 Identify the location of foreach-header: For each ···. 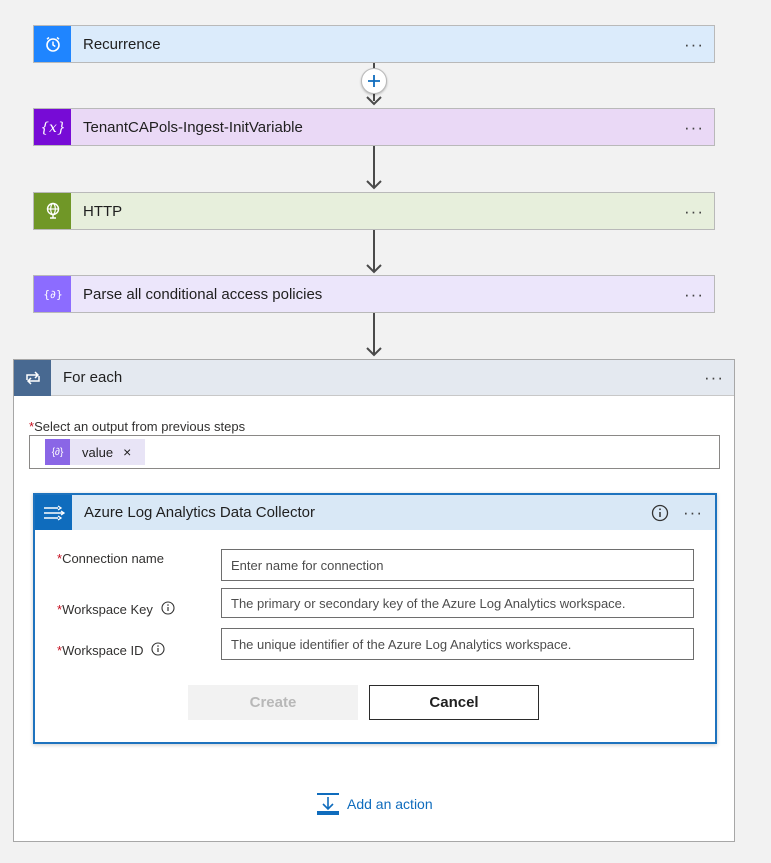
(374, 377).